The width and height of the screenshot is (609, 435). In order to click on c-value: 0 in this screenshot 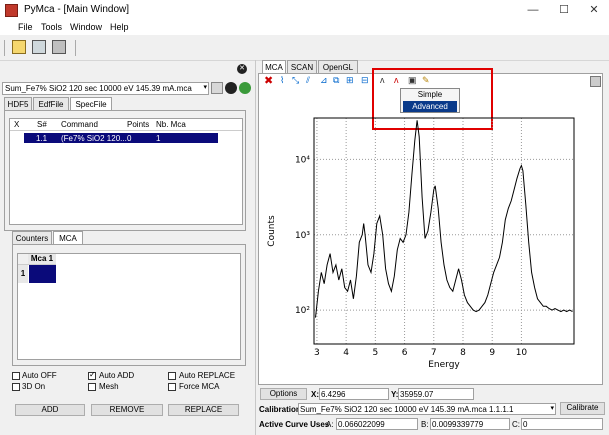, I will do `click(525, 424)`.